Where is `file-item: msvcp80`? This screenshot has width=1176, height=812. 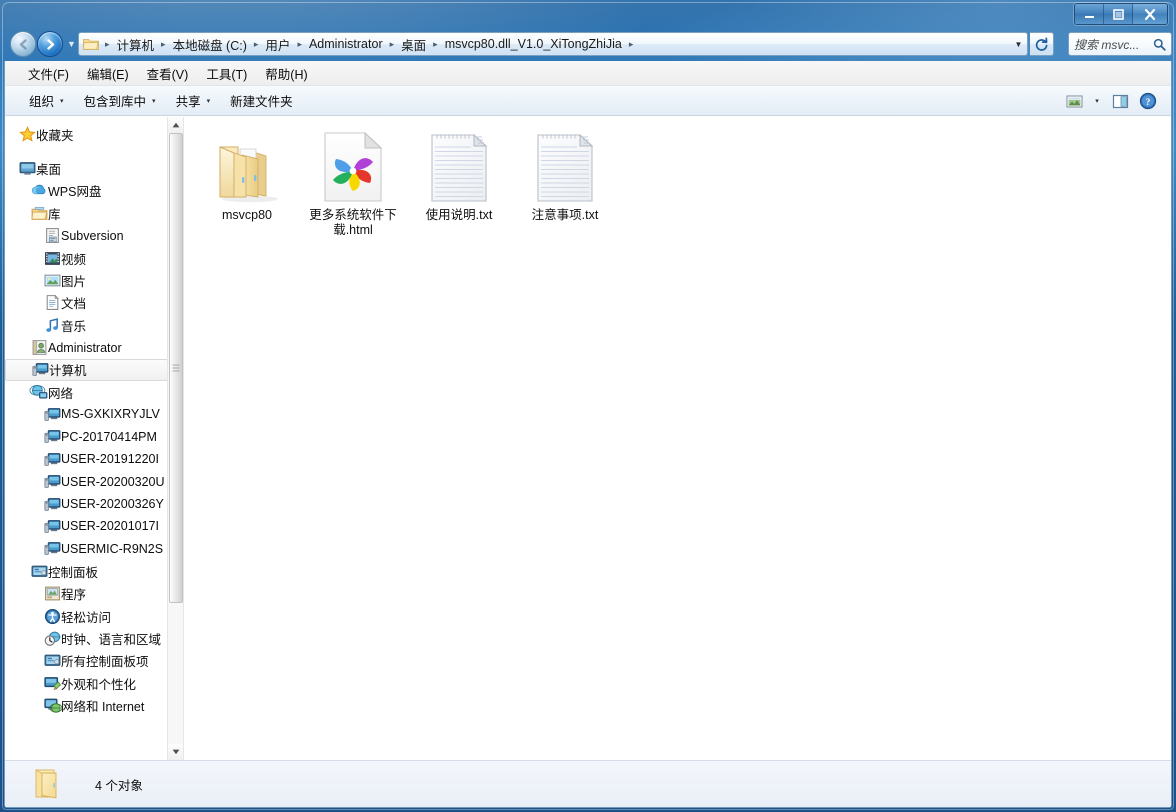 file-item: msvcp80 is located at coordinates (247, 181).